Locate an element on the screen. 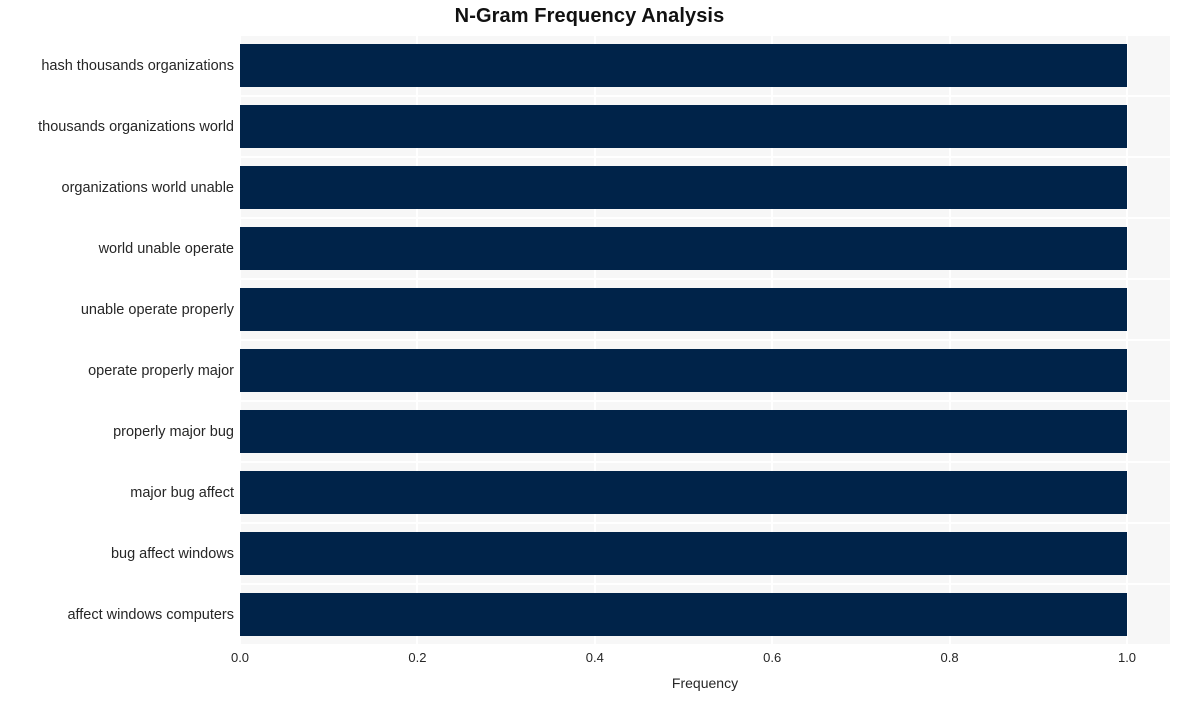 Image resolution: width=1179 pixels, height=701 pixels. y-tick-label: operate properly major is located at coordinates (161, 370).